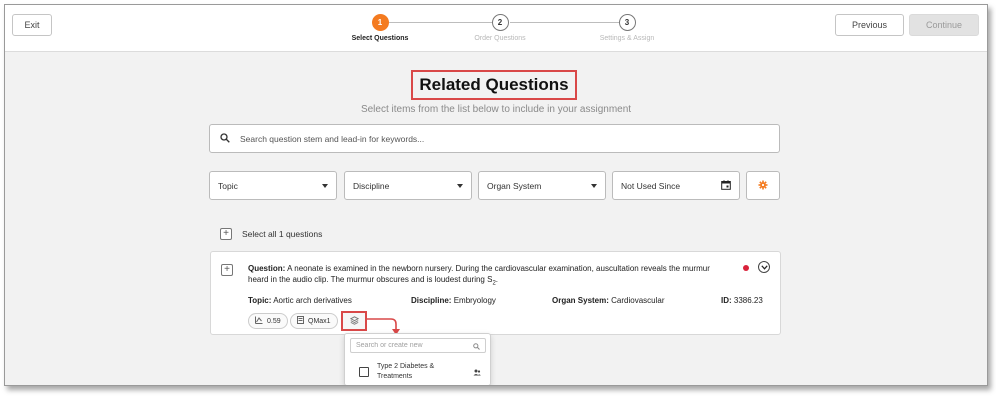 The image size is (996, 402). I want to click on step-settings-assign: 3 Settings & Assign, so click(627, 28).